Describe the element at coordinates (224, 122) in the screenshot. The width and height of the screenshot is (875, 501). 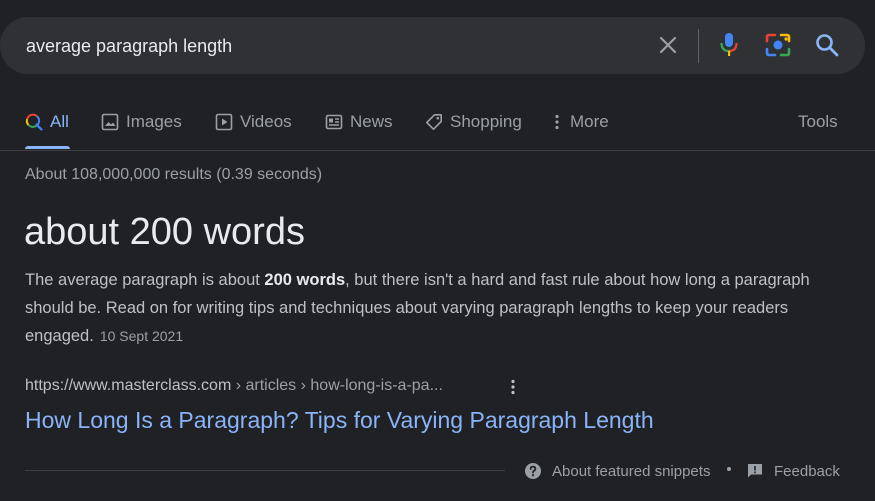
I see `video-icon` at that location.